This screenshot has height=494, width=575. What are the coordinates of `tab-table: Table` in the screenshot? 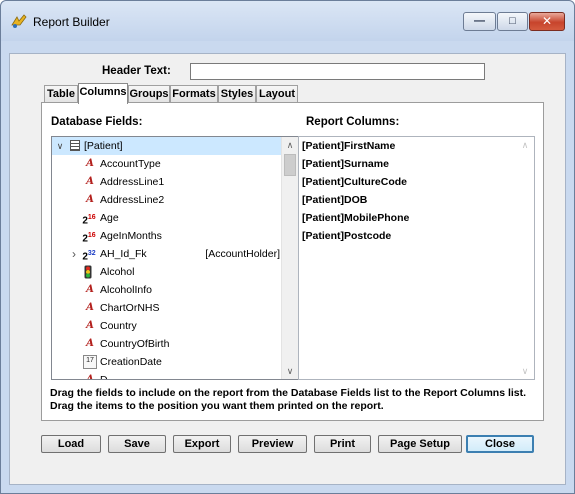 It's located at (61, 94).